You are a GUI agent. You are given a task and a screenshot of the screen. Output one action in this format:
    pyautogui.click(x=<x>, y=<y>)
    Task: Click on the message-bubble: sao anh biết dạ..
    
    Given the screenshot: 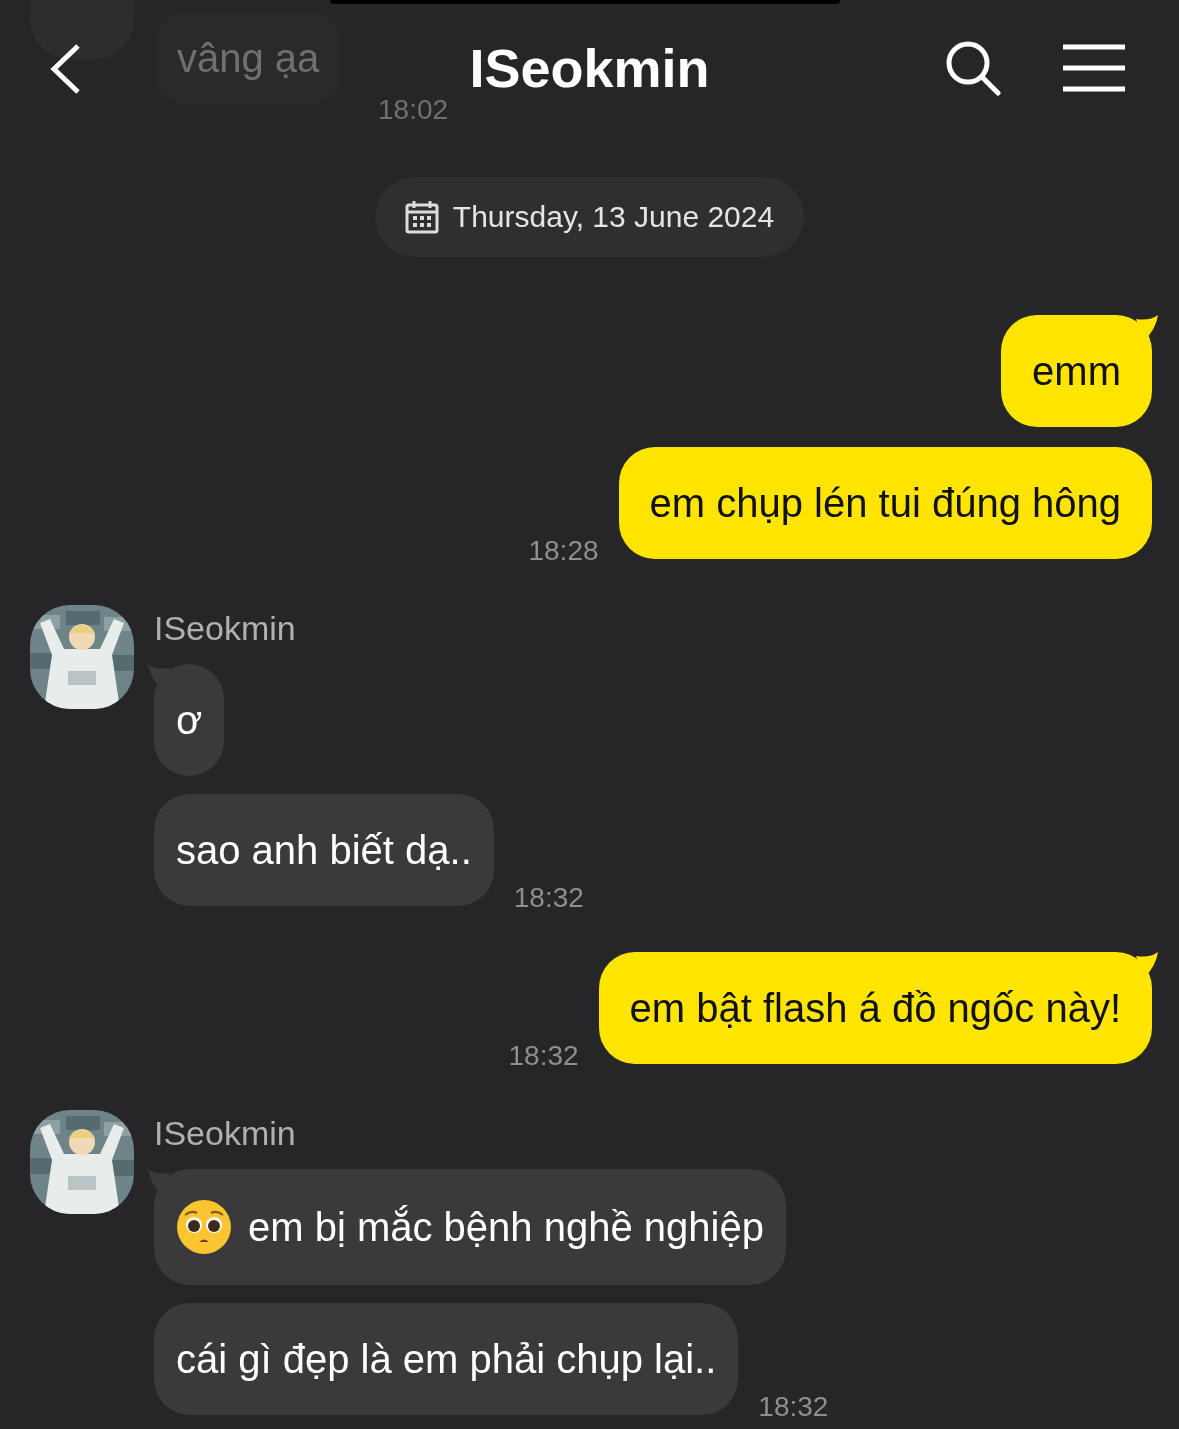 What is the action you would take?
    pyautogui.click(x=324, y=850)
    